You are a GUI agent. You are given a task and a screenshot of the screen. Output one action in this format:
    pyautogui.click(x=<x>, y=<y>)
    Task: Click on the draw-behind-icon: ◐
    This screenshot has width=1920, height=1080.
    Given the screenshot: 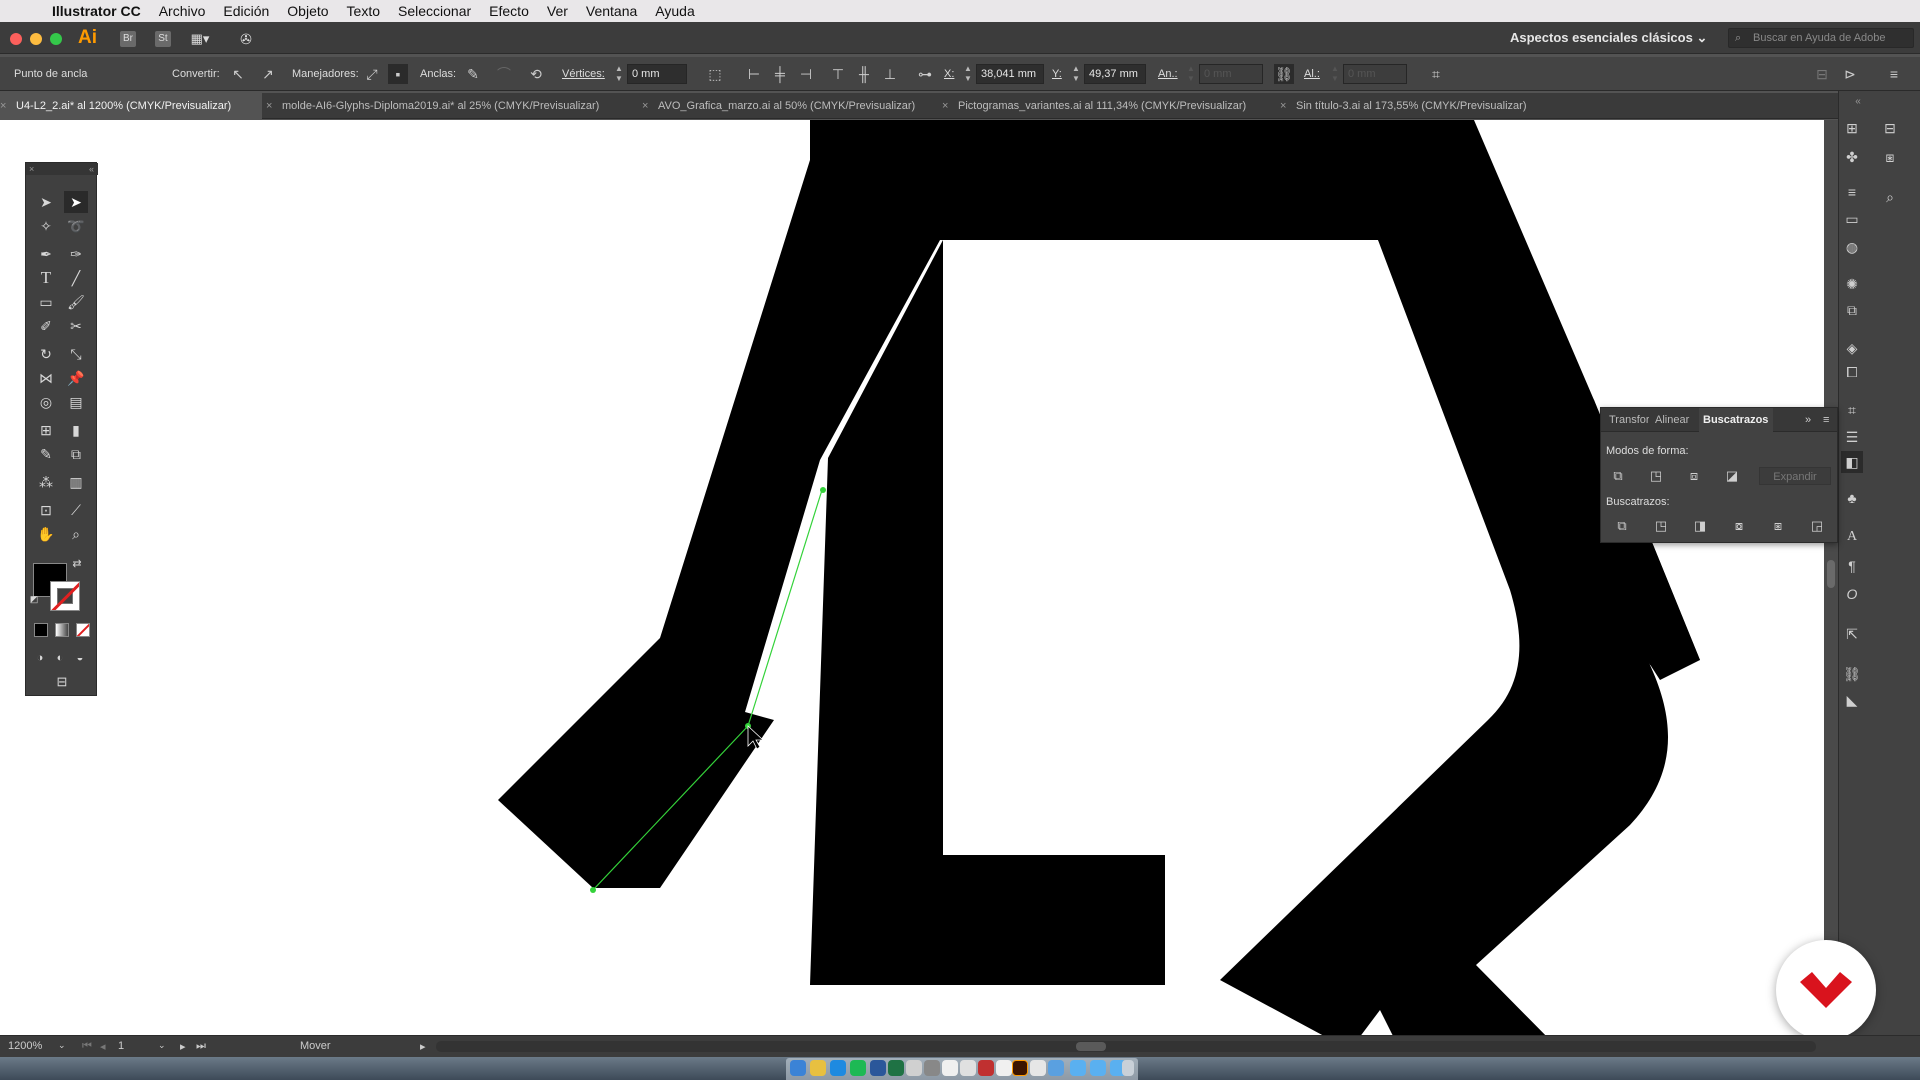 What is the action you would take?
    pyautogui.click(x=60, y=658)
    